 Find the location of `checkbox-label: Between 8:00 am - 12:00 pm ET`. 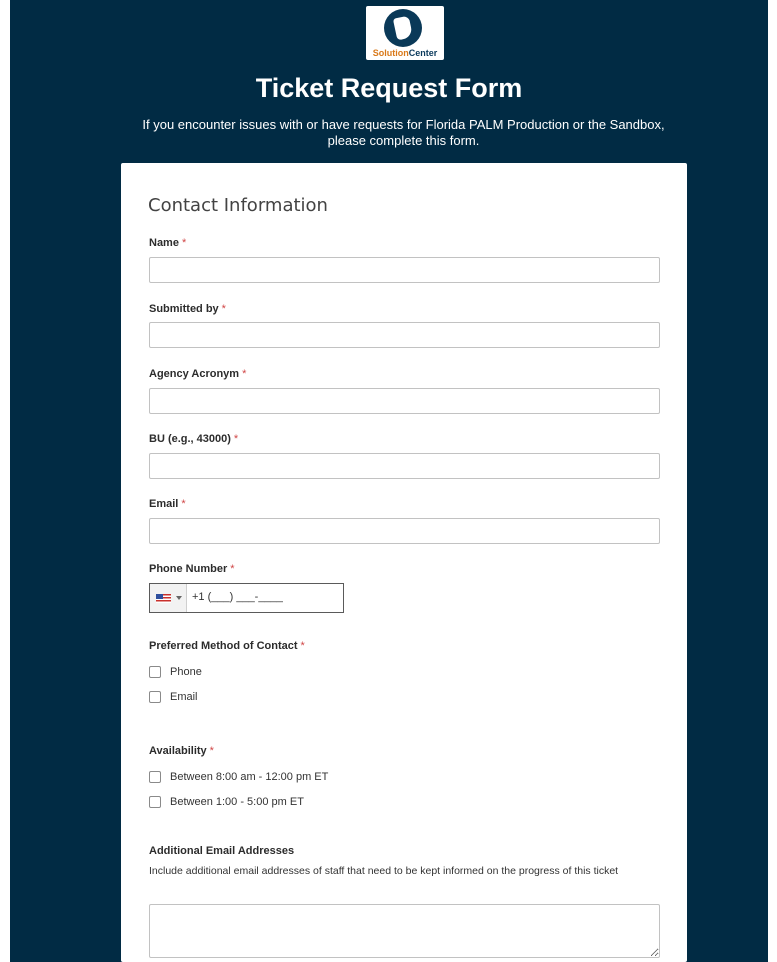

checkbox-label: Between 8:00 am - 12:00 pm ET is located at coordinates (249, 777).